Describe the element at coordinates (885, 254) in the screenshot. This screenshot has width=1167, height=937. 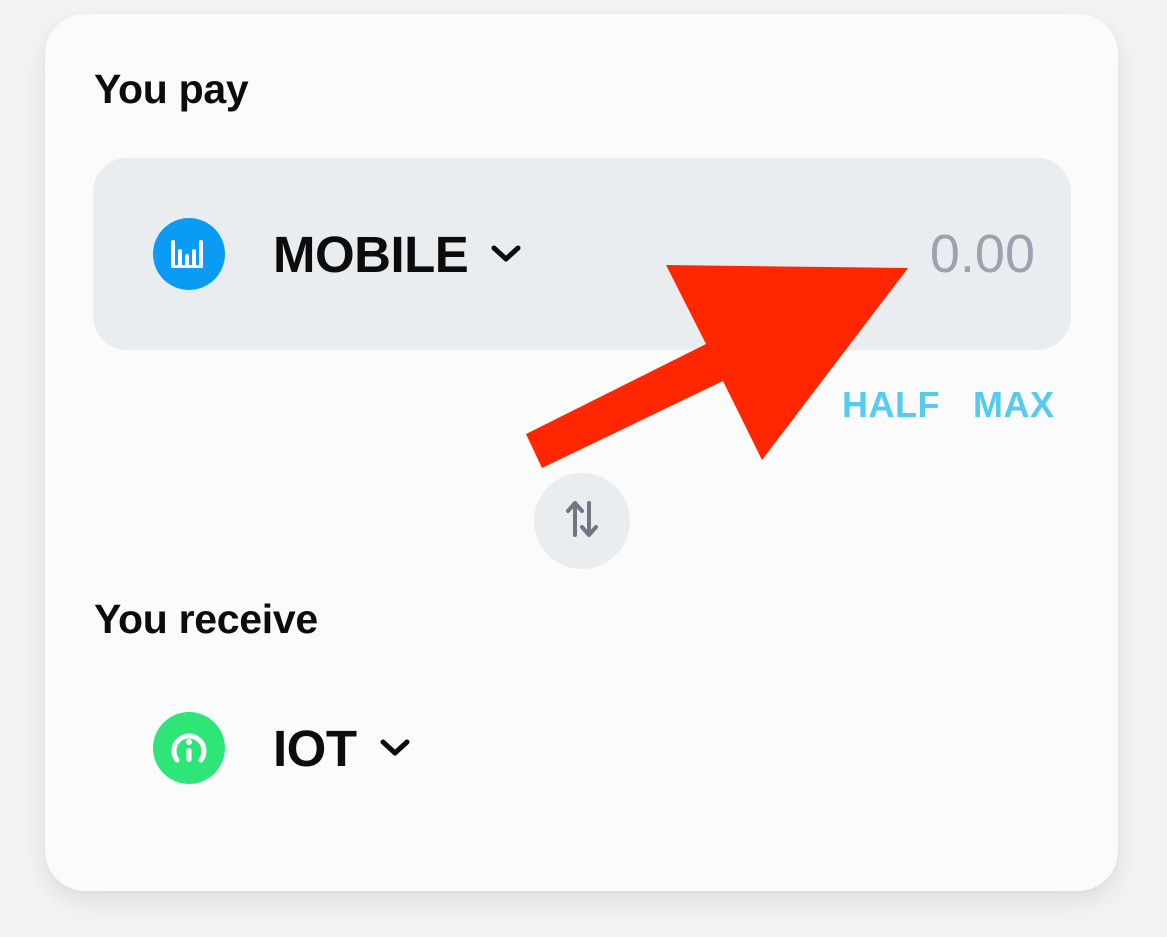
I see `pay-amount-input` at that location.